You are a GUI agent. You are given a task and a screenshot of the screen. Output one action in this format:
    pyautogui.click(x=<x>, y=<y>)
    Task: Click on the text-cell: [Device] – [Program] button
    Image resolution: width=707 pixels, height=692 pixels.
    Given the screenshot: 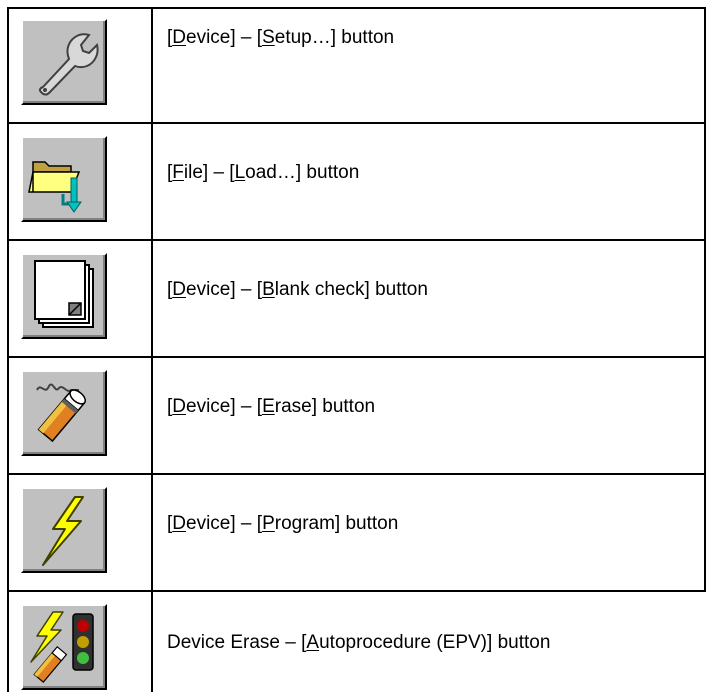 What is the action you would take?
    pyautogui.click(x=429, y=532)
    